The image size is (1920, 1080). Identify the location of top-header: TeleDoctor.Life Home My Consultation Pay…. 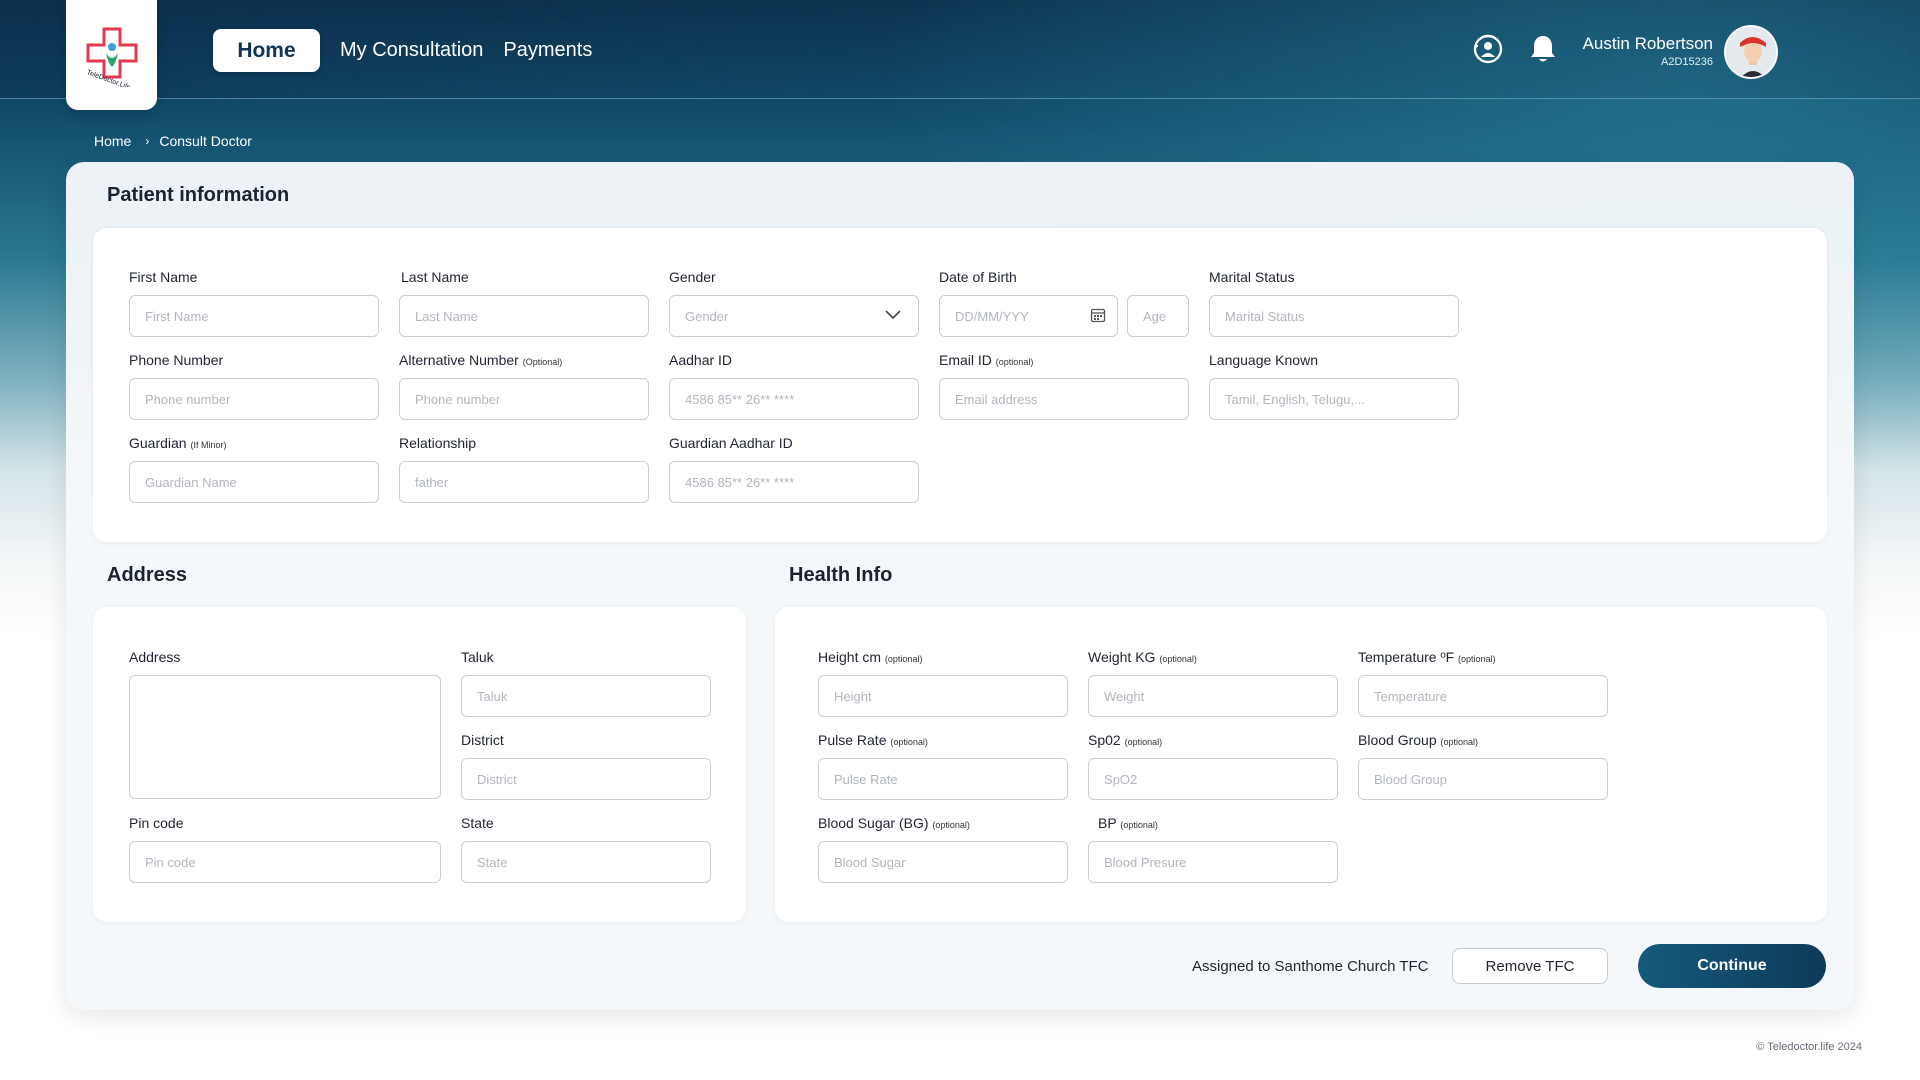
(960, 55).